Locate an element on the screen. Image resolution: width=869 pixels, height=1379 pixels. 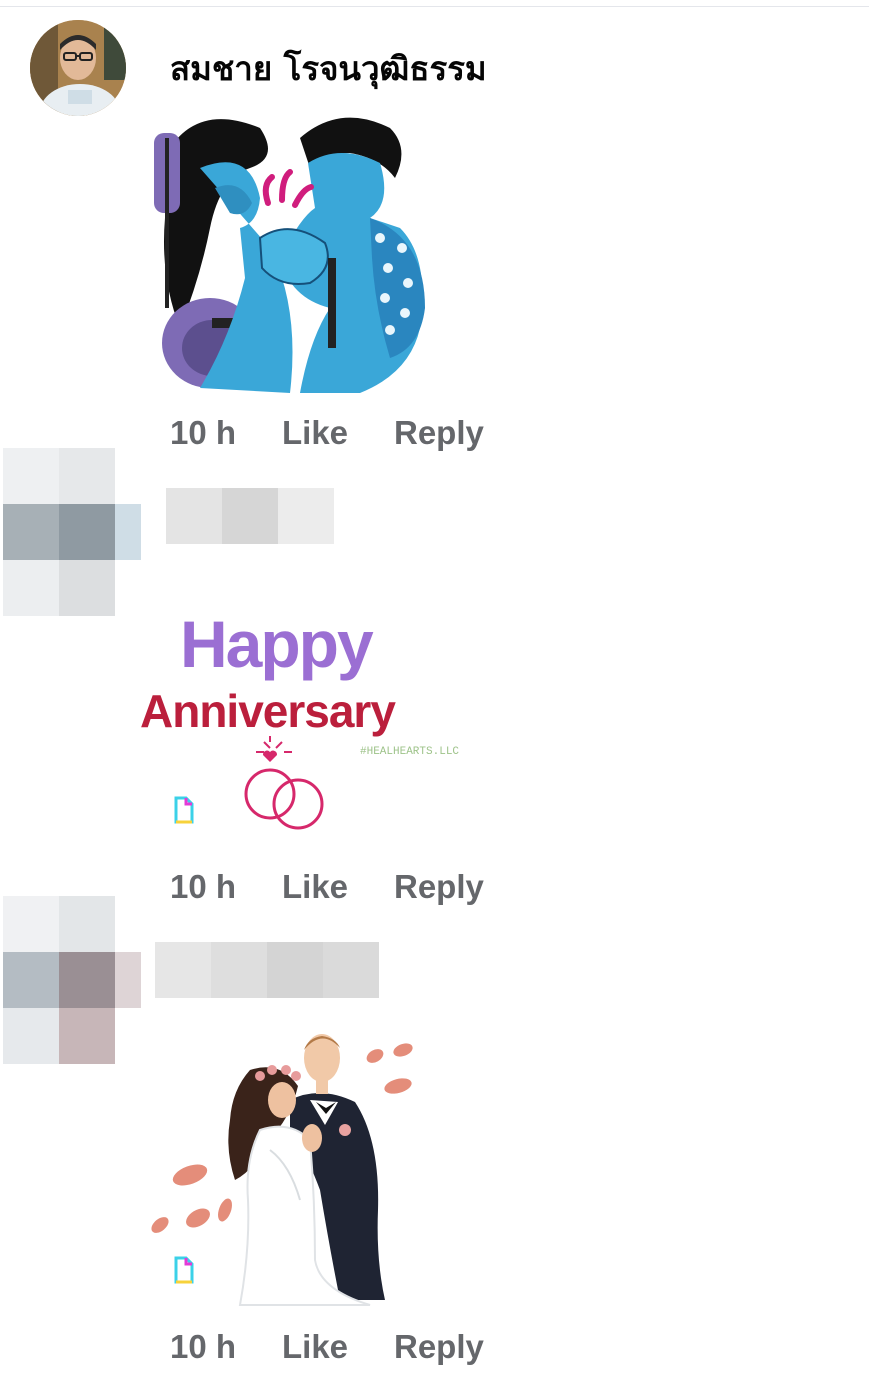
sticker-watermark: #HEALHEARTS.LLC is located at coordinates (410, 752).